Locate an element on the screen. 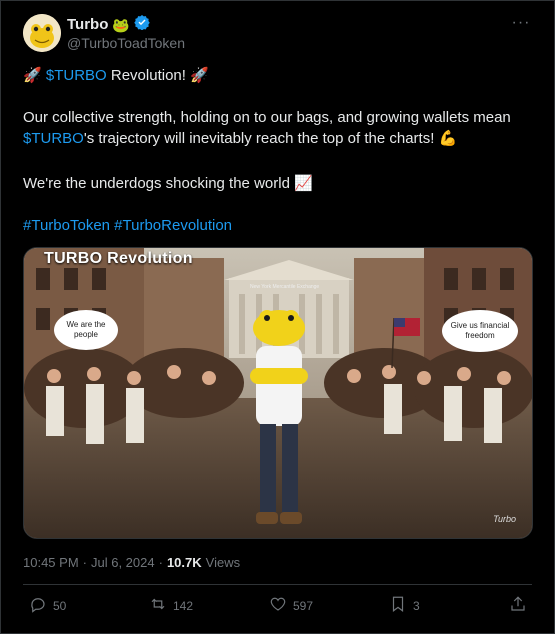 This screenshot has width=555, height=634. tweet-text: Revolution! is located at coordinates (148, 75).